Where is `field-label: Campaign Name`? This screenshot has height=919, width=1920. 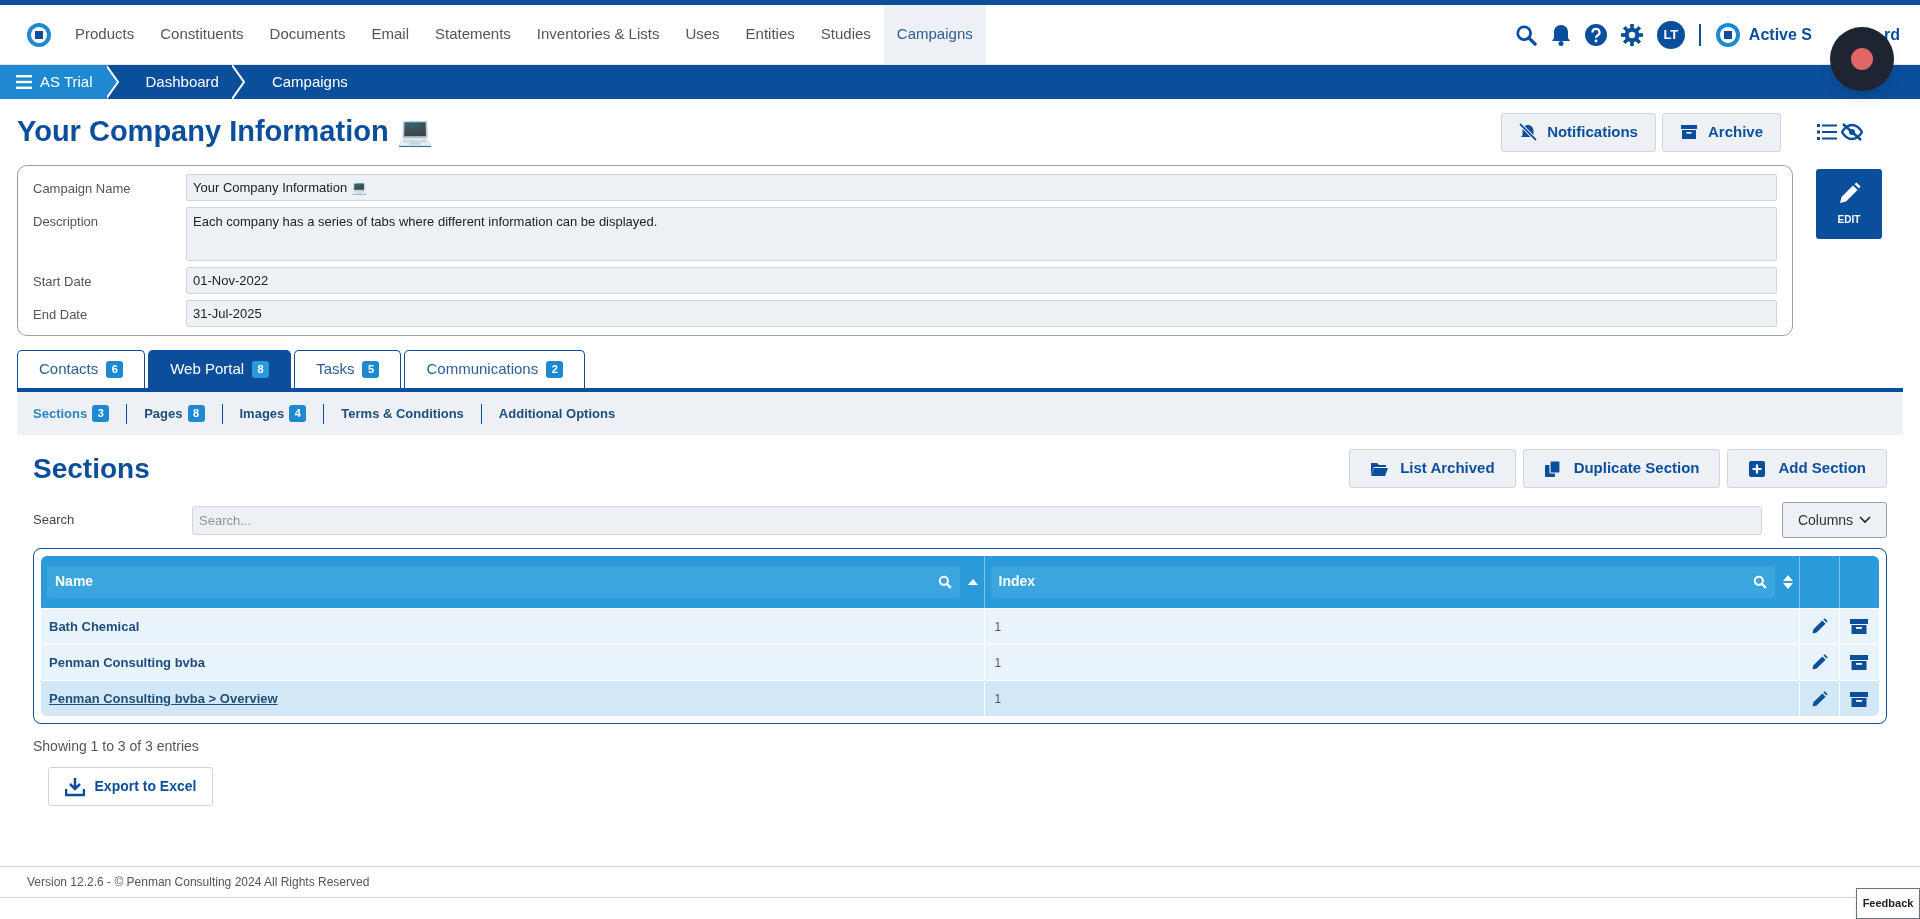 field-label: Campaign Name is located at coordinates (82, 189).